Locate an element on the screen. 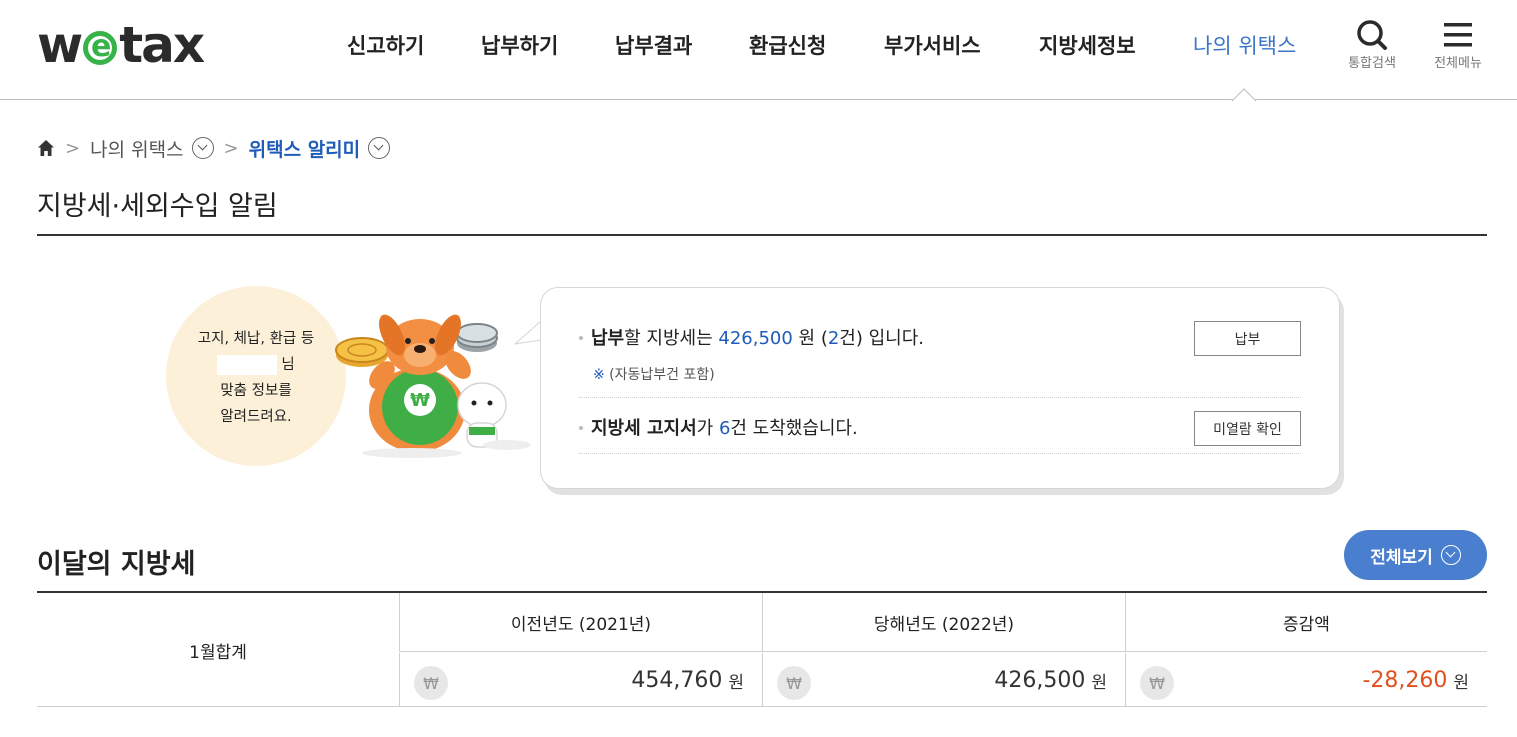 This screenshot has width=1517, height=737. payable-count: 2 is located at coordinates (833, 338).